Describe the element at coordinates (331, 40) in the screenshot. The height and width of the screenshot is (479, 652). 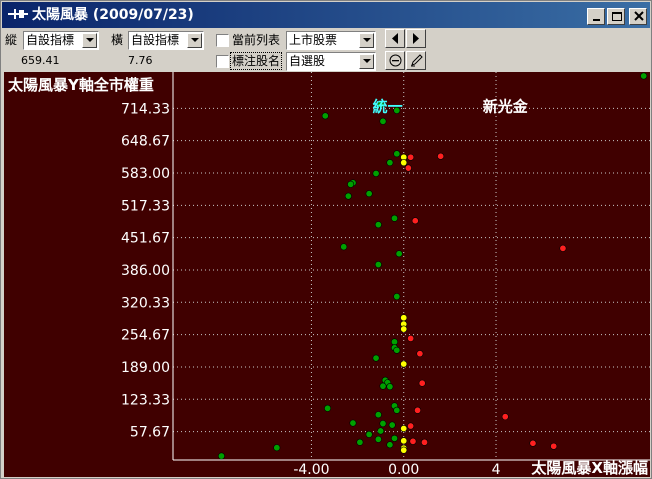
I see `current-list-select: 上市股票` at that location.